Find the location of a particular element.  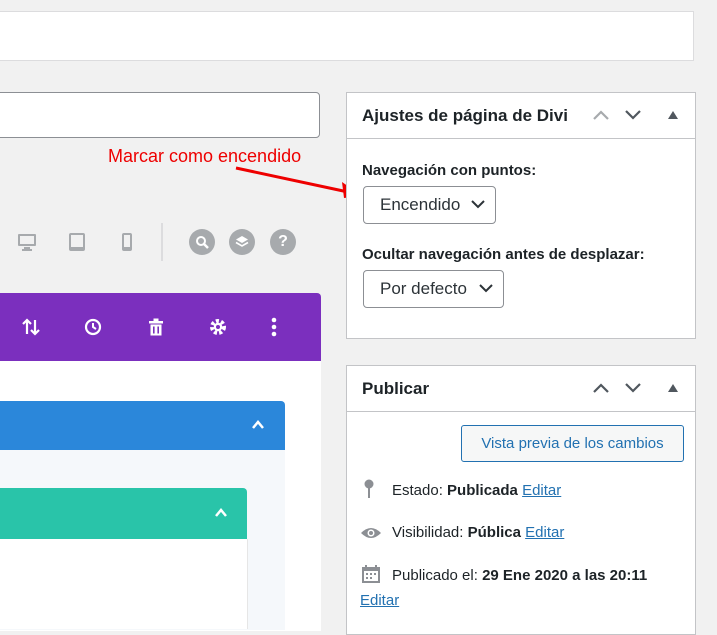

visibility-value: Pública is located at coordinates (494, 532).